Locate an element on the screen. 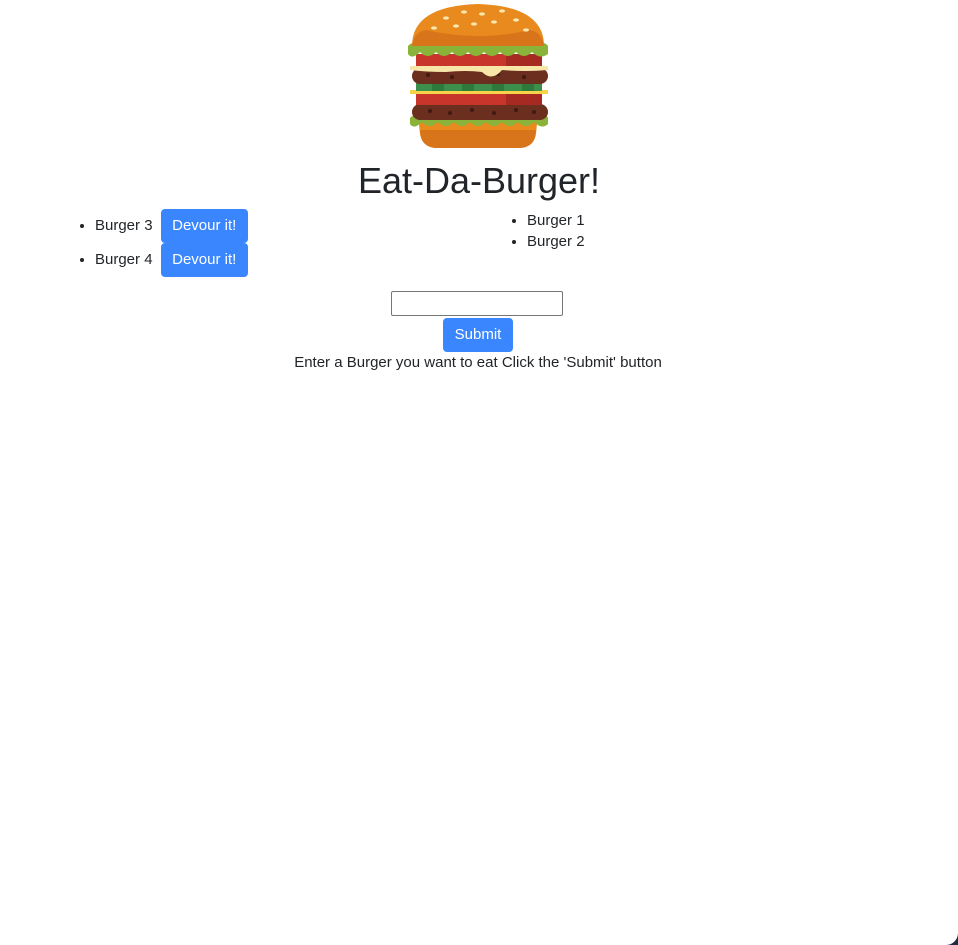 The height and width of the screenshot is (945, 958). burger-icon is located at coordinates (478, 76).